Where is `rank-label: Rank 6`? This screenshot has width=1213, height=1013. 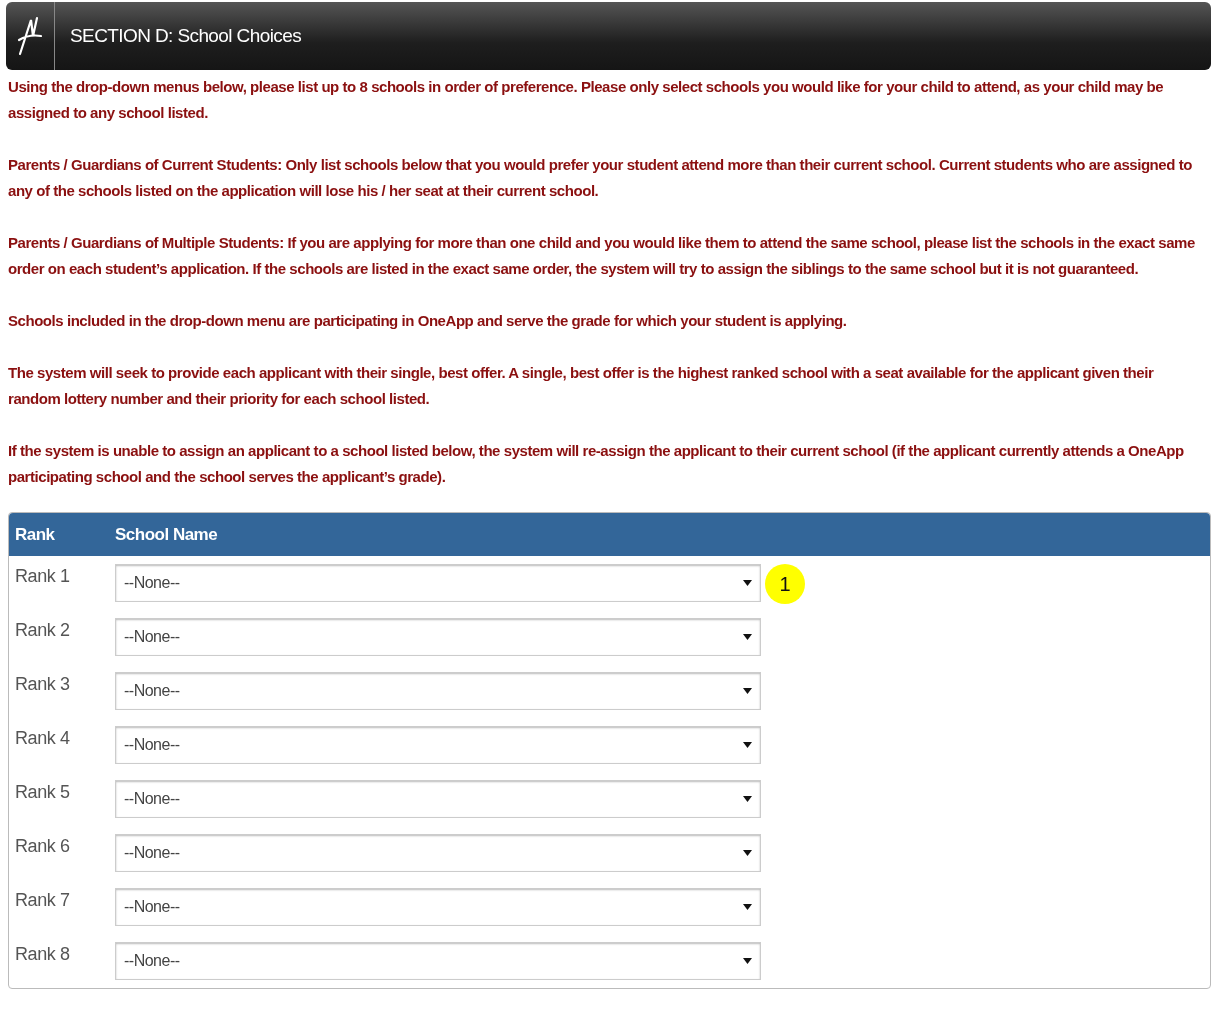 rank-label: Rank 6 is located at coordinates (42, 846).